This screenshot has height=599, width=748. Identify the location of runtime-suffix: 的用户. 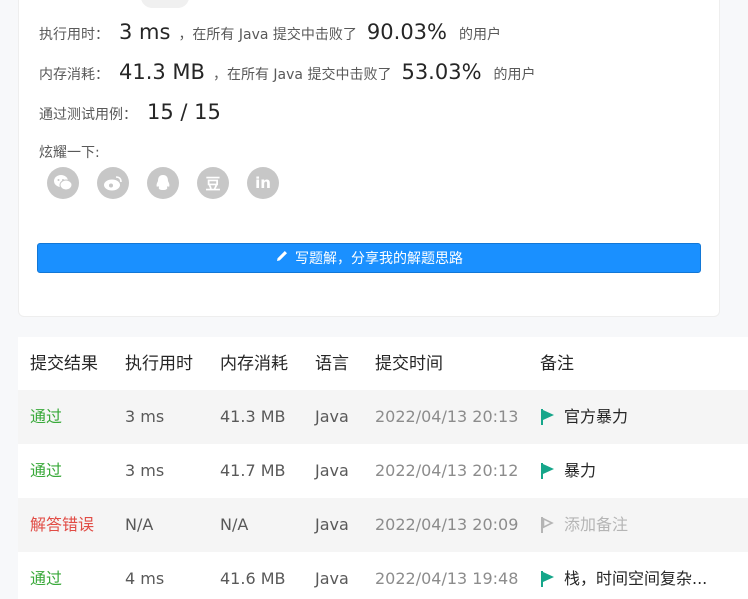
(480, 35).